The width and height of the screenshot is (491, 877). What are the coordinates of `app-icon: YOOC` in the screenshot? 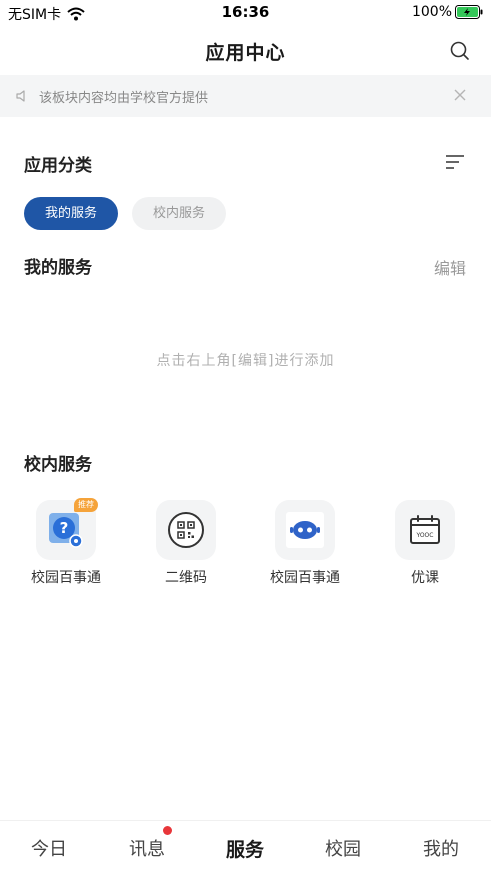 It's located at (425, 530).